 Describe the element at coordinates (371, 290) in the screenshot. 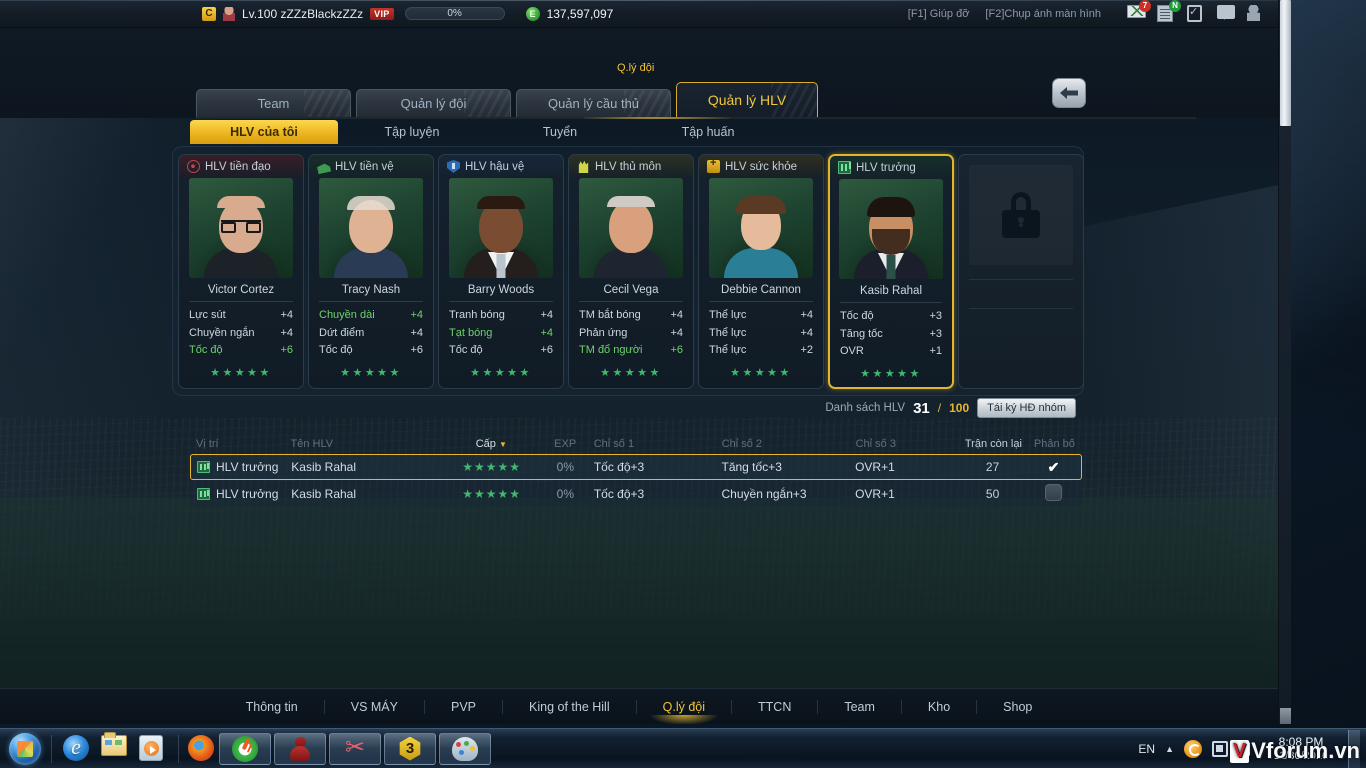

I see `coach-name: Tracy Nash` at that location.